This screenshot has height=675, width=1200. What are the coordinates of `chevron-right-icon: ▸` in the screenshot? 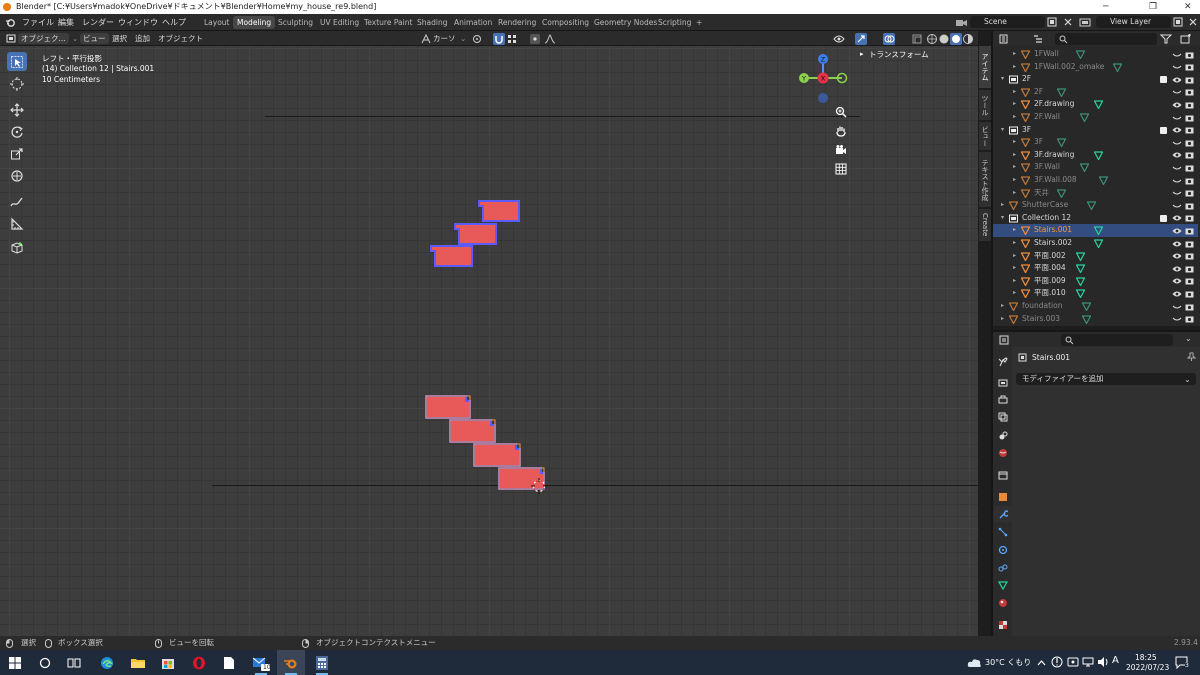 It's located at (862, 54).